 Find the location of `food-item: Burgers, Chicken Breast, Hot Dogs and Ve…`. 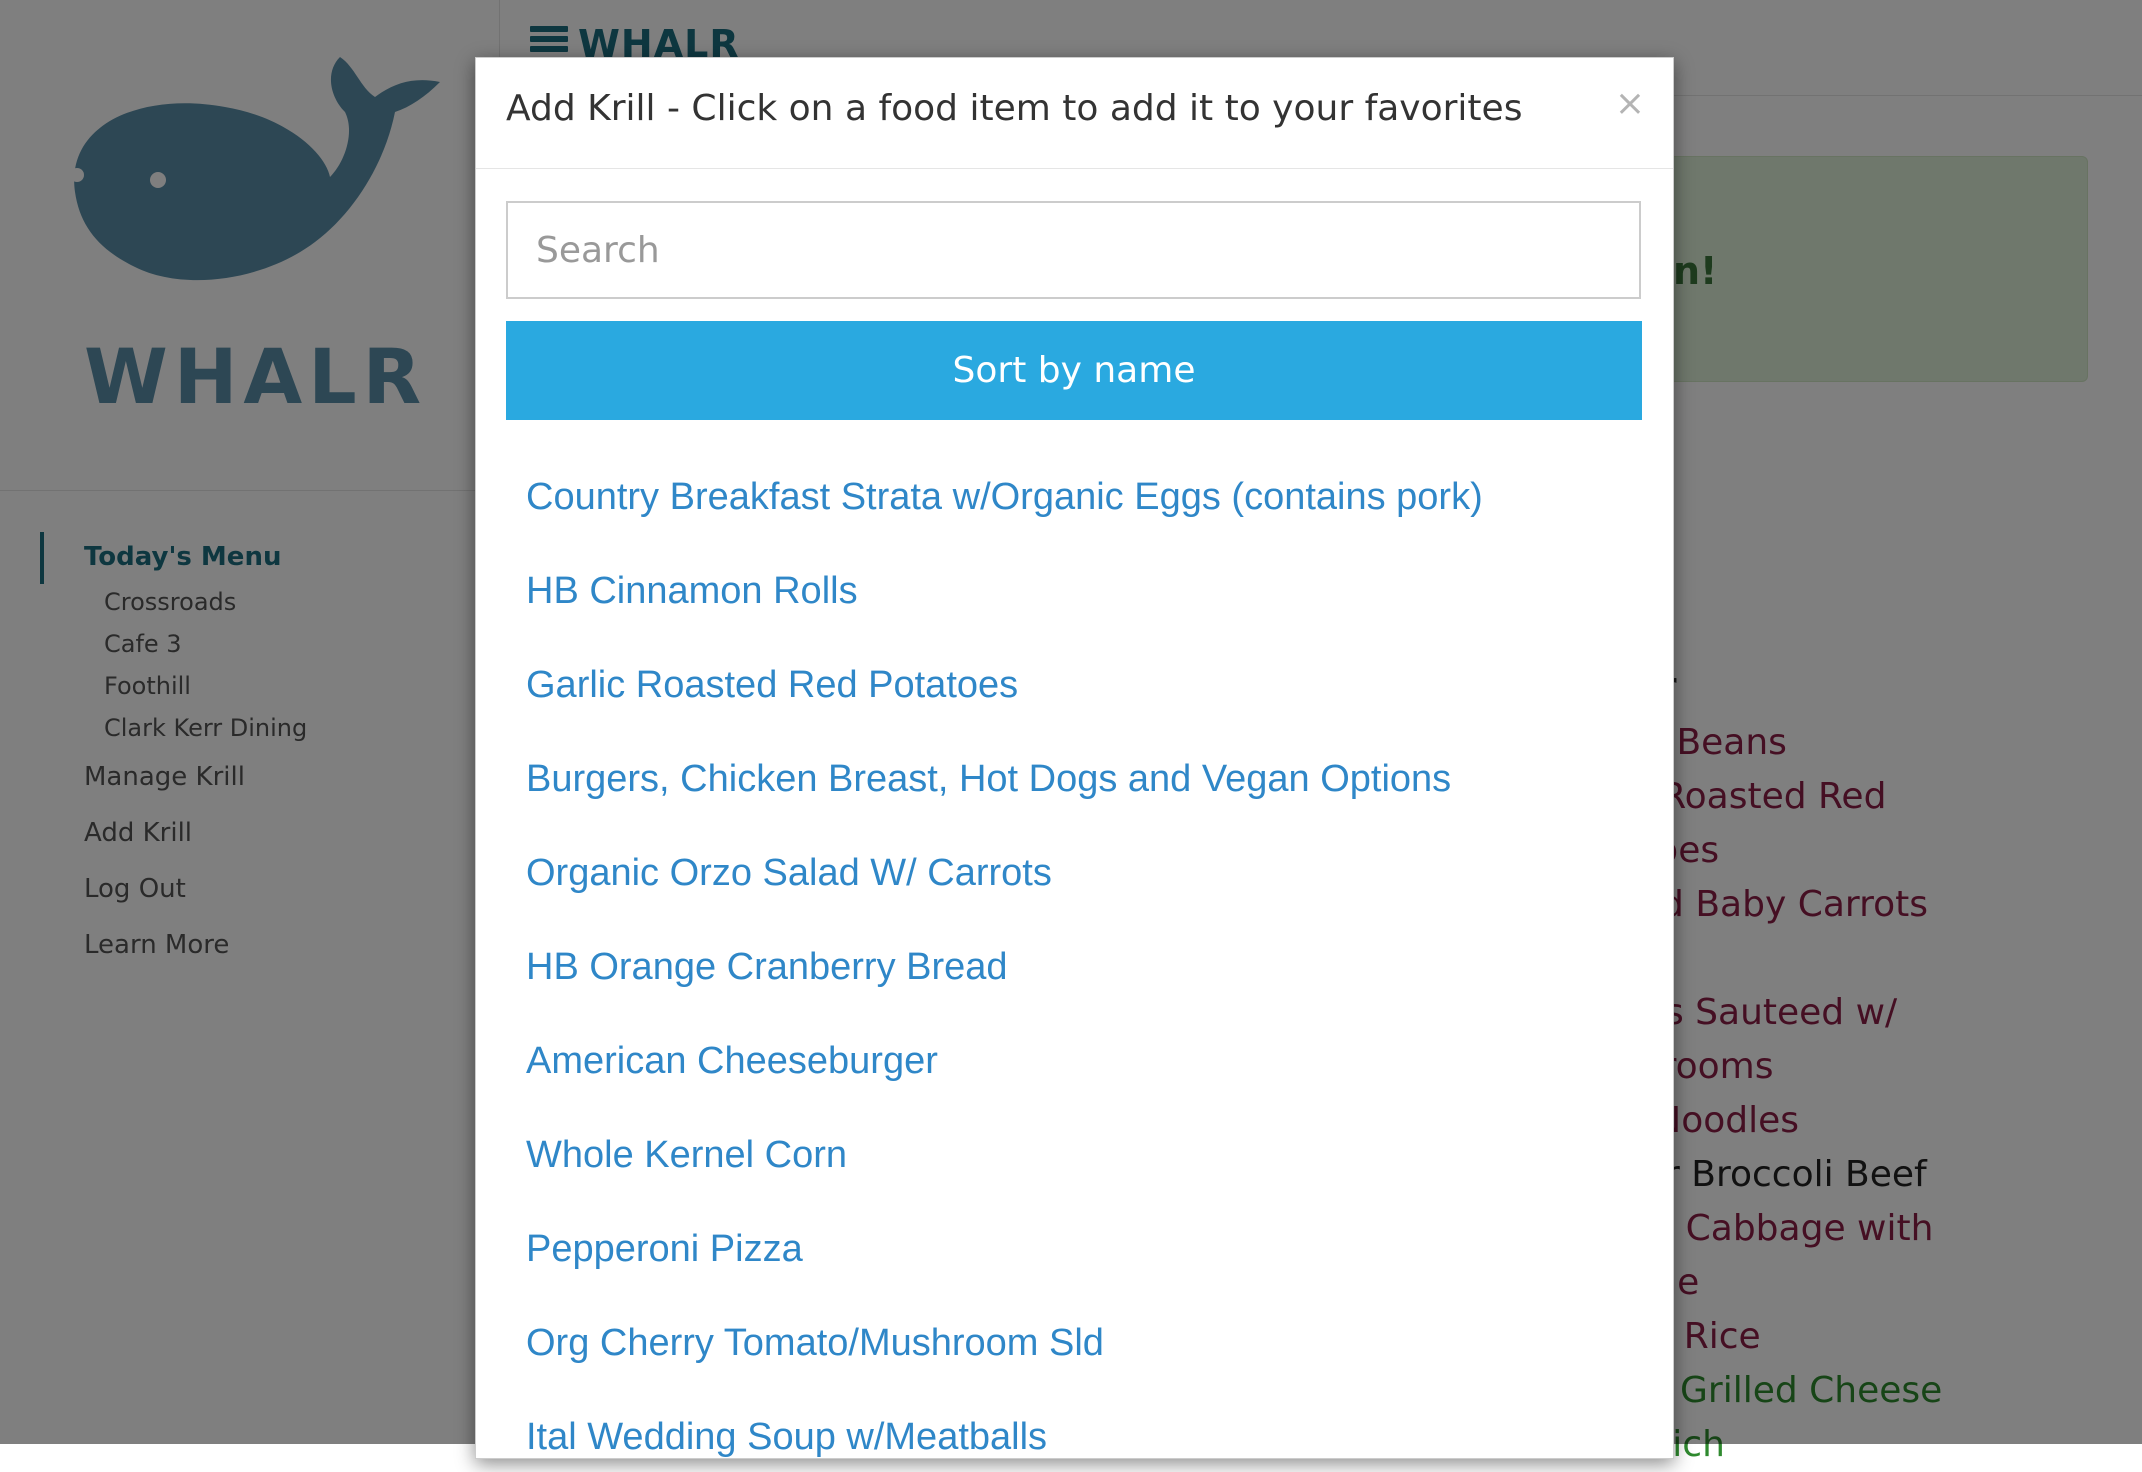

food-item: Burgers, Chicken Breast, Hot Dogs and Ve… is located at coordinates (1081, 779).